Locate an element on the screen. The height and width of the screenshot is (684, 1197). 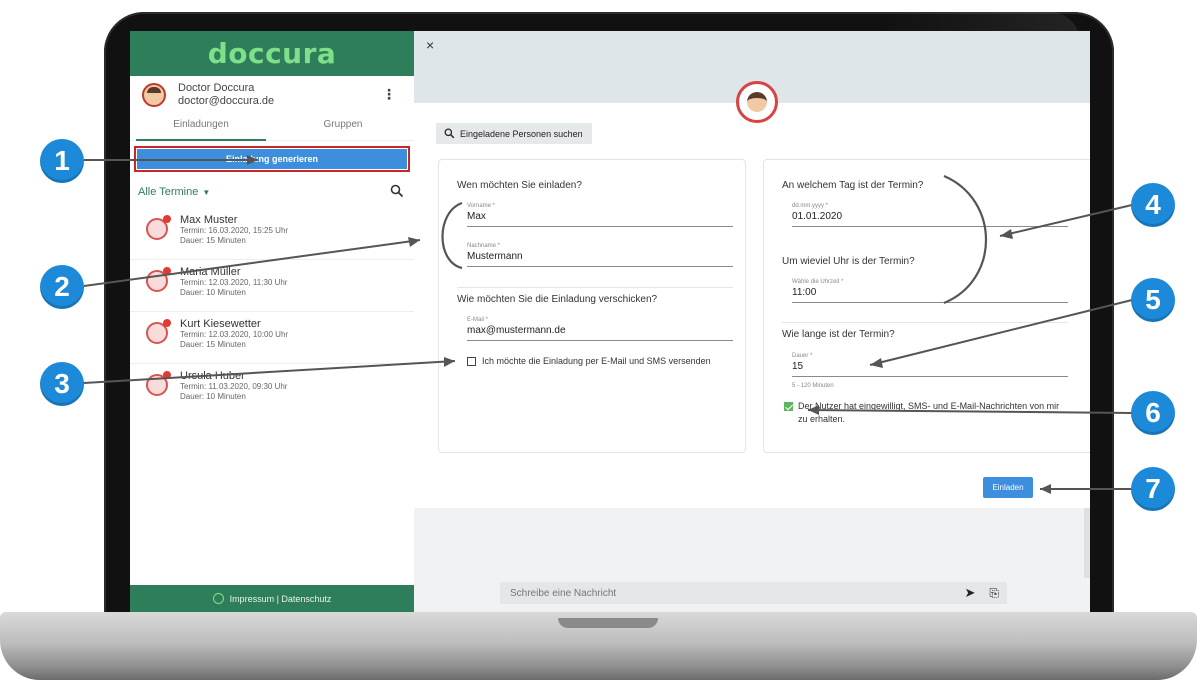
appointment-name: Kurt Kiesewetter is located at coordinates (220, 324).